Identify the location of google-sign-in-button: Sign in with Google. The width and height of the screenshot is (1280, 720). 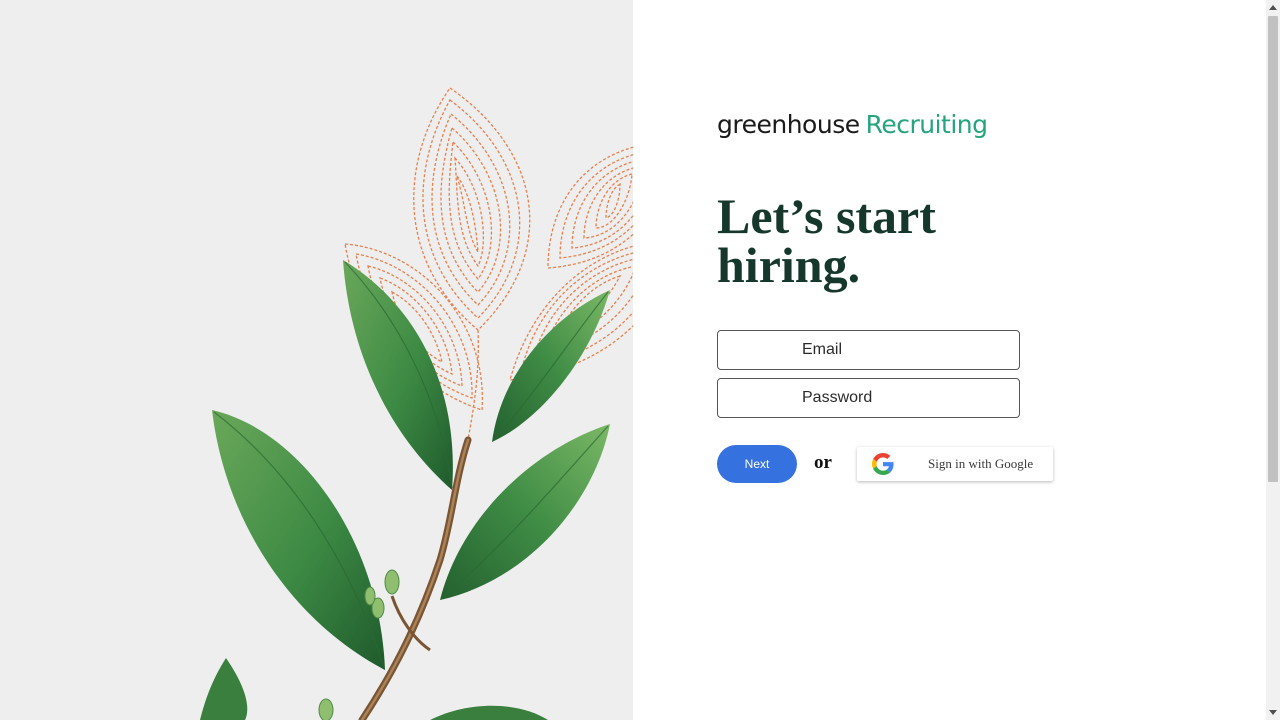
(955, 464).